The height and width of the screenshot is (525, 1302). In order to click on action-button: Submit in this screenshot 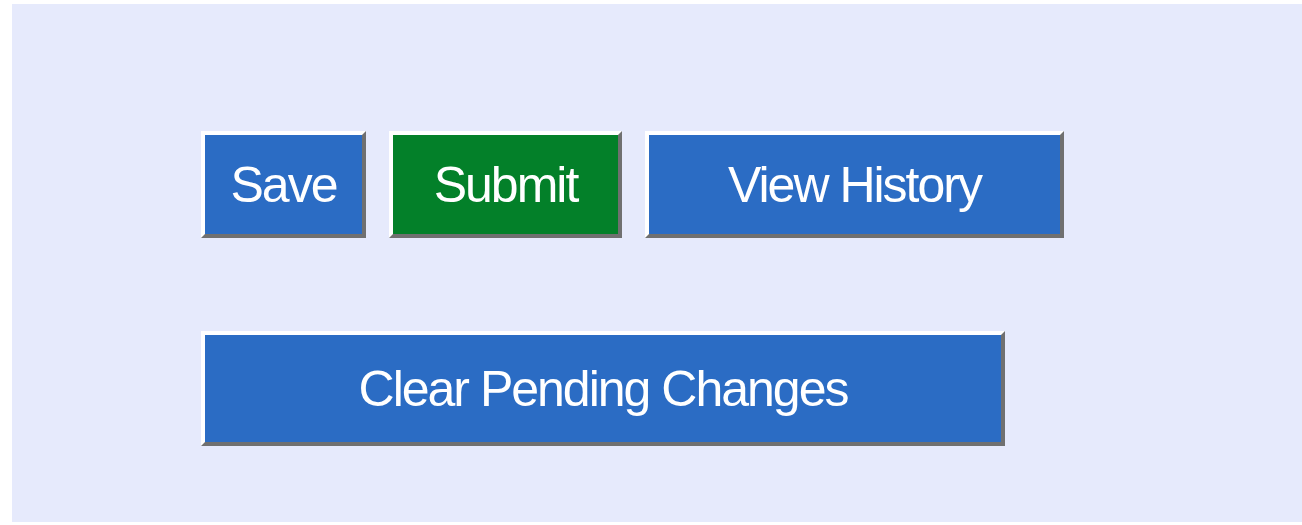, I will do `click(505, 184)`.